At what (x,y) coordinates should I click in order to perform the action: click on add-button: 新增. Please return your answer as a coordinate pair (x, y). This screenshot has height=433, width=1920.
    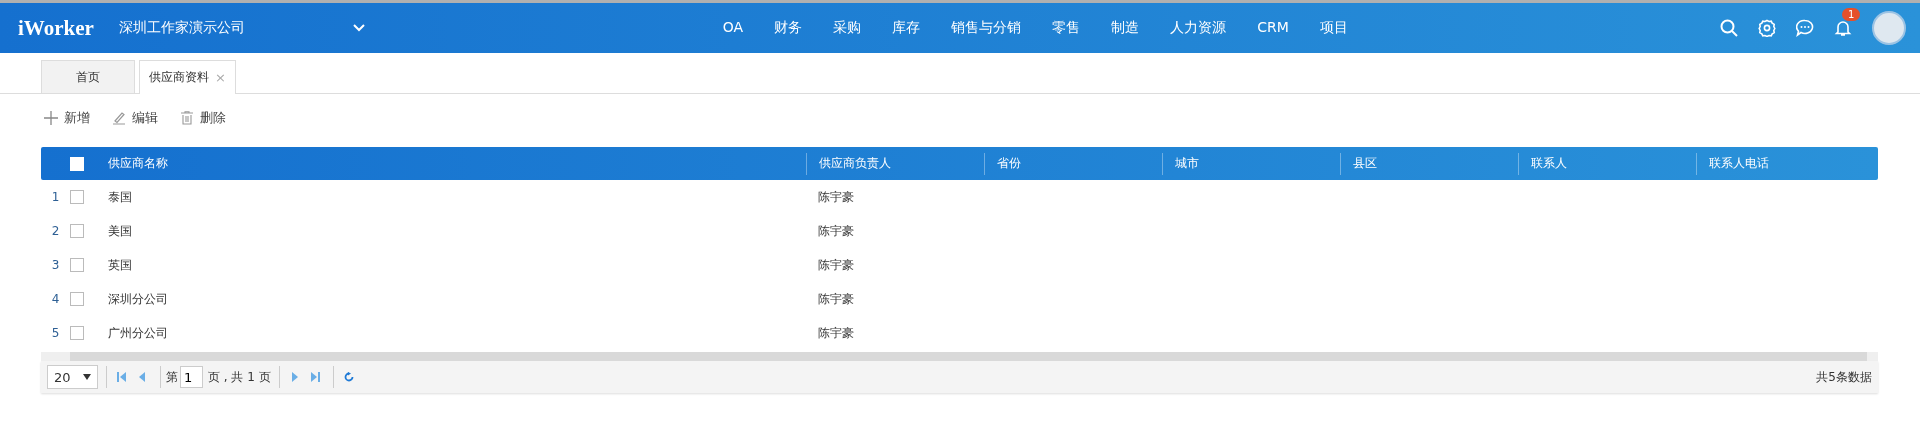
    Looking at the image, I should click on (67, 118).